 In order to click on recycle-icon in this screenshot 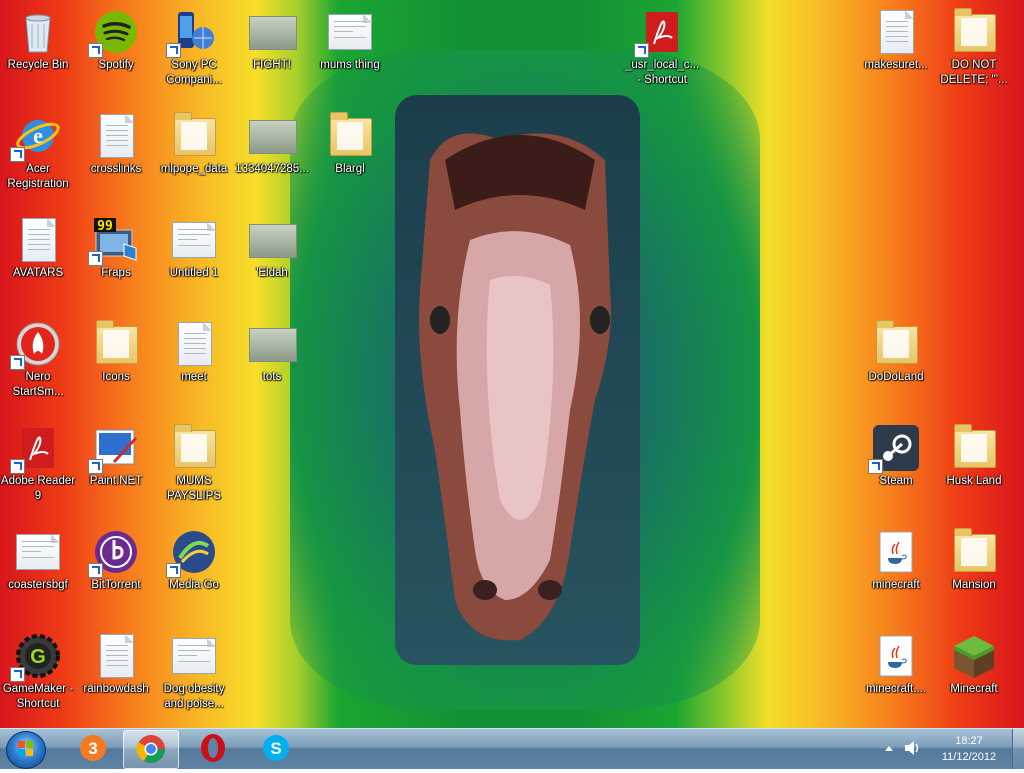, I will do `click(38, 32)`.